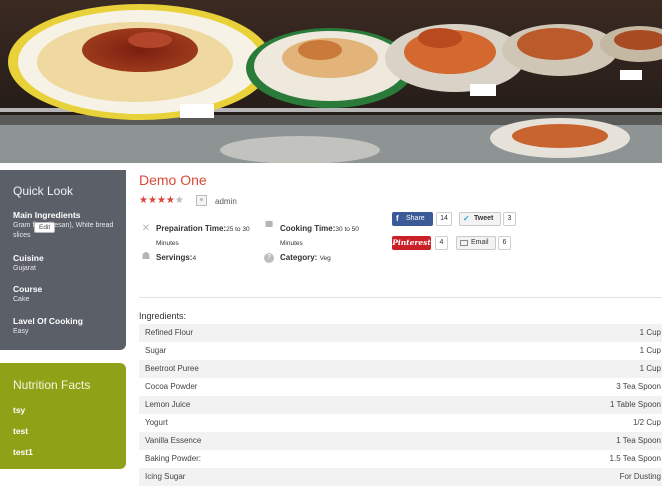 Image resolution: width=662 pixels, height=491 pixels. I want to click on category: Category: Veg, so click(305, 258).